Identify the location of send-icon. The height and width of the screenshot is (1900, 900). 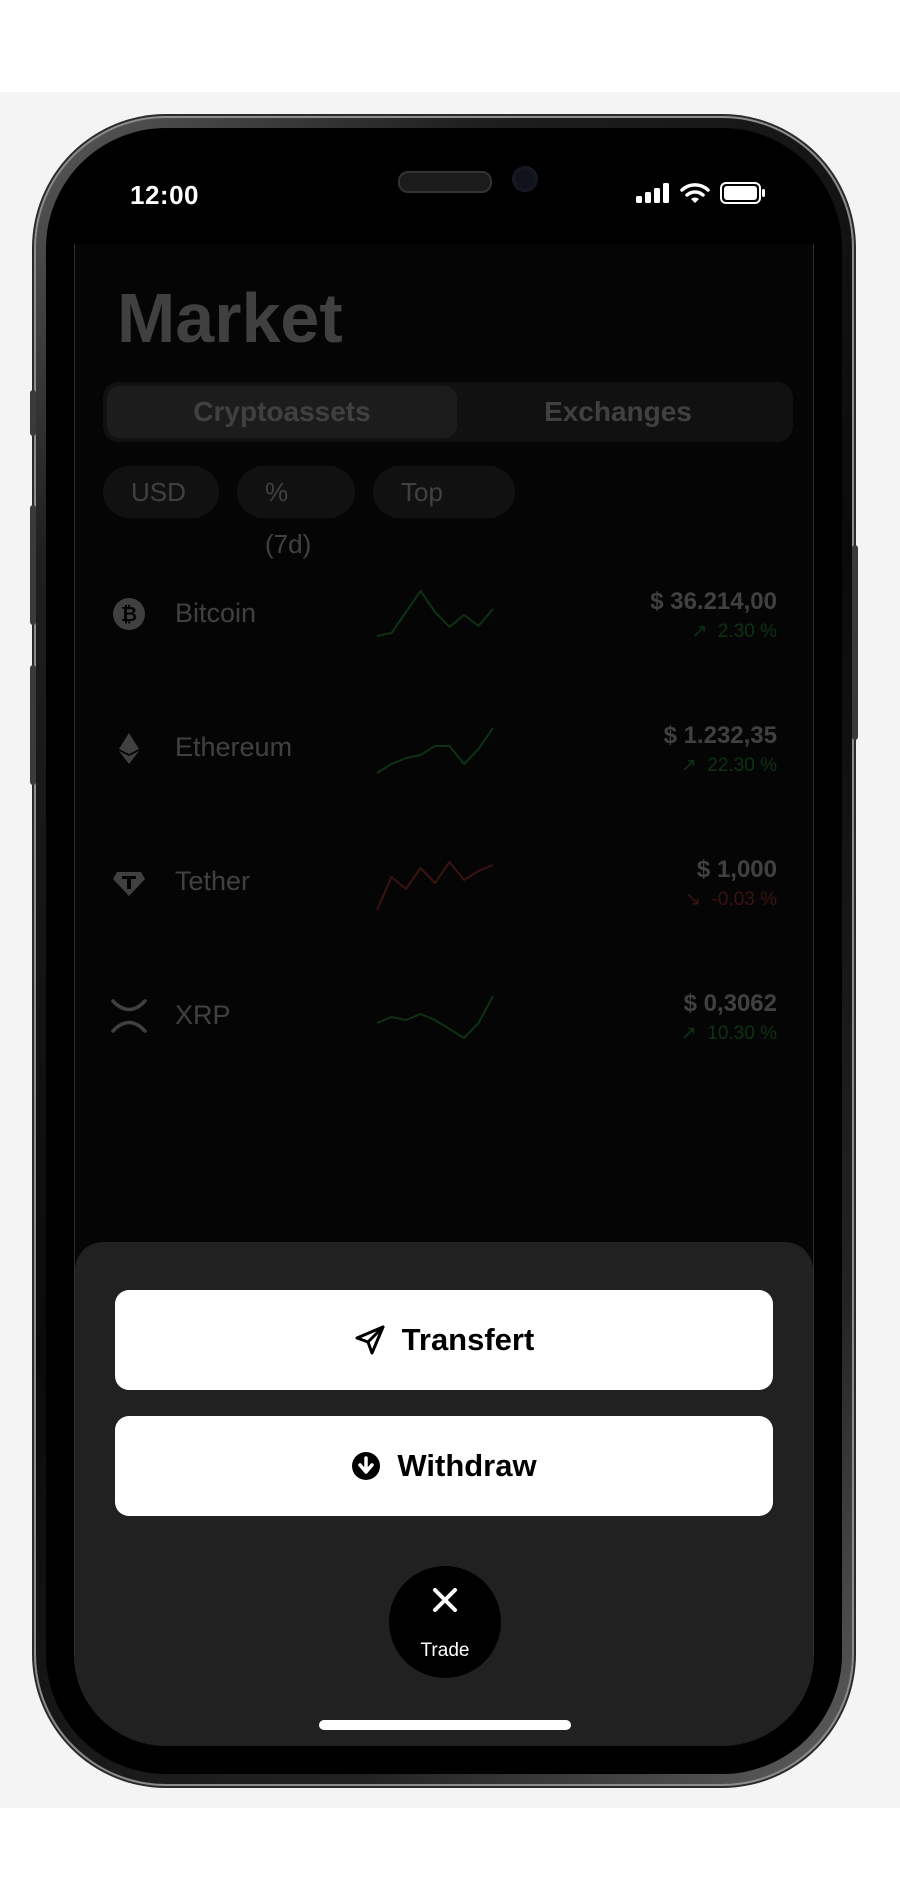
(370, 1340).